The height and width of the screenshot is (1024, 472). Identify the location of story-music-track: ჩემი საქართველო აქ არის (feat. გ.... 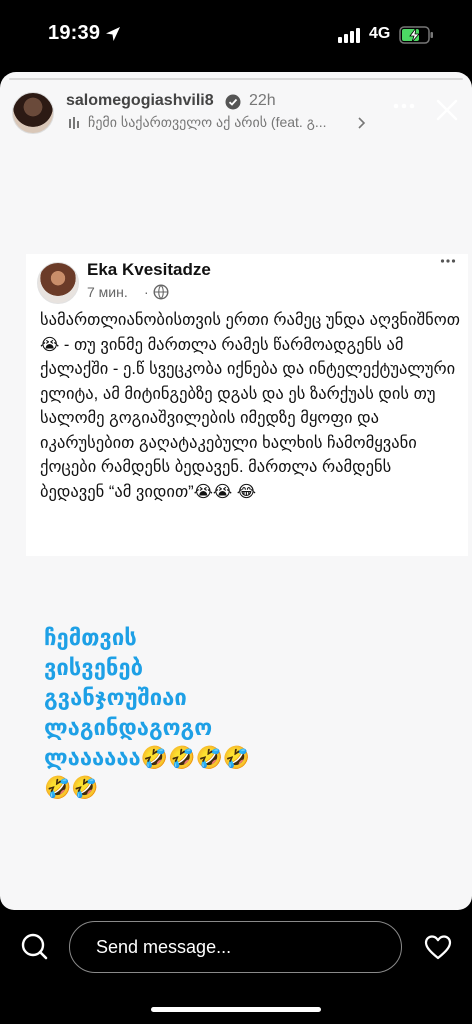
(207, 122).